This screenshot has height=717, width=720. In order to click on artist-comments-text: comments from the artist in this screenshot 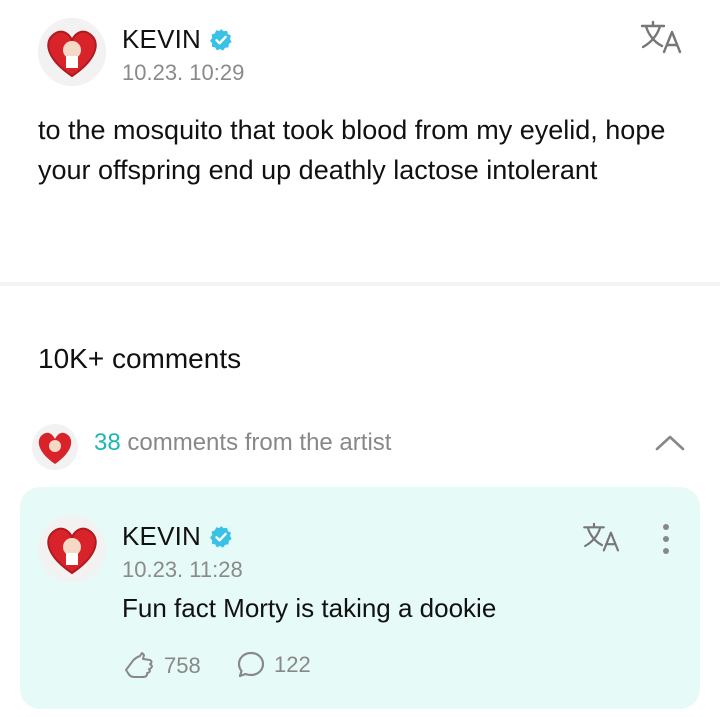, I will do `click(256, 442)`.